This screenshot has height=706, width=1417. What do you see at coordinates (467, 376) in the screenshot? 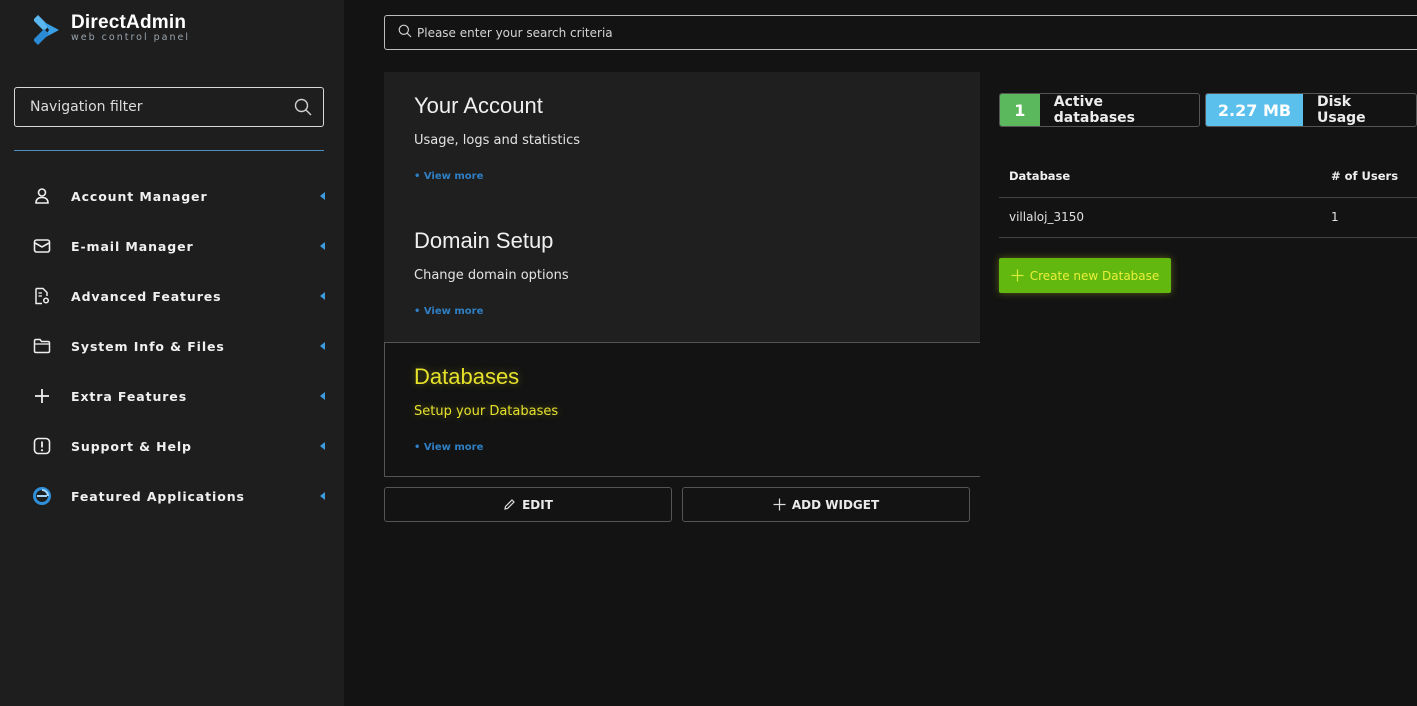
I see `card-title: Databases` at bounding box center [467, 376].